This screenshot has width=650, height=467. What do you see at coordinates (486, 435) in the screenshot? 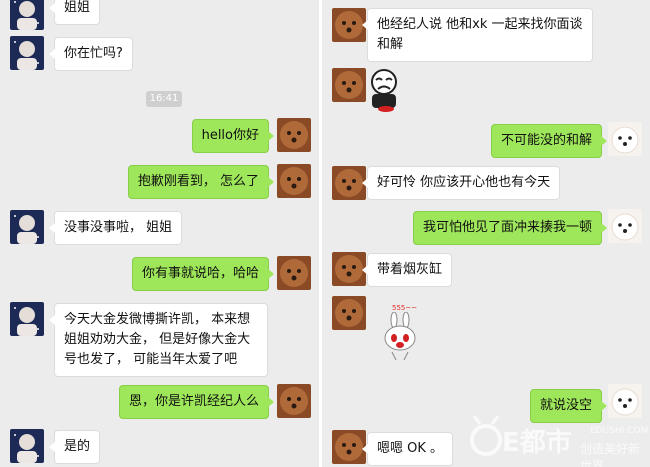
I see `watermark-logo-icon` at bounding box center [486, 435].